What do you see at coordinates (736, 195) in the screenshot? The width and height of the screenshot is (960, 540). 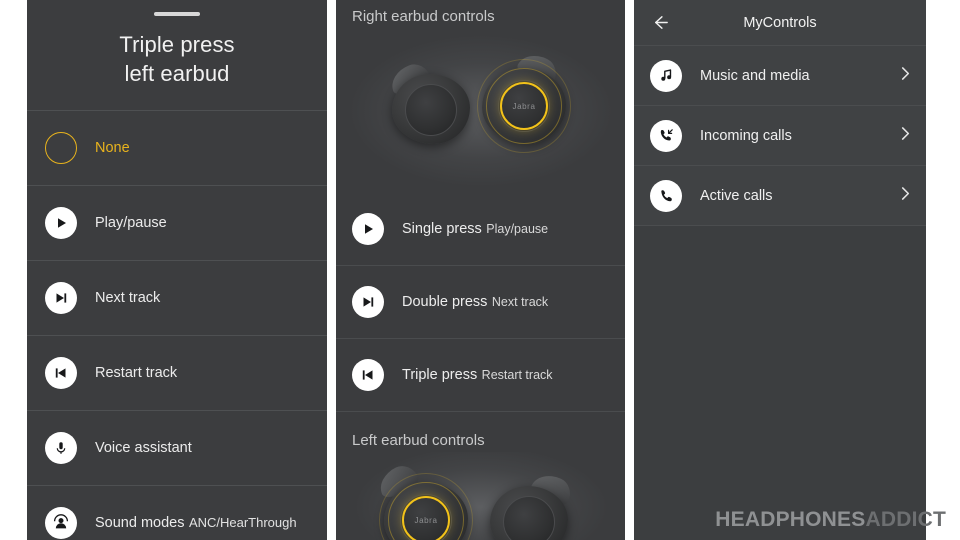 I see `nav-item-label: Active calls` at bounding box center [736, 195].